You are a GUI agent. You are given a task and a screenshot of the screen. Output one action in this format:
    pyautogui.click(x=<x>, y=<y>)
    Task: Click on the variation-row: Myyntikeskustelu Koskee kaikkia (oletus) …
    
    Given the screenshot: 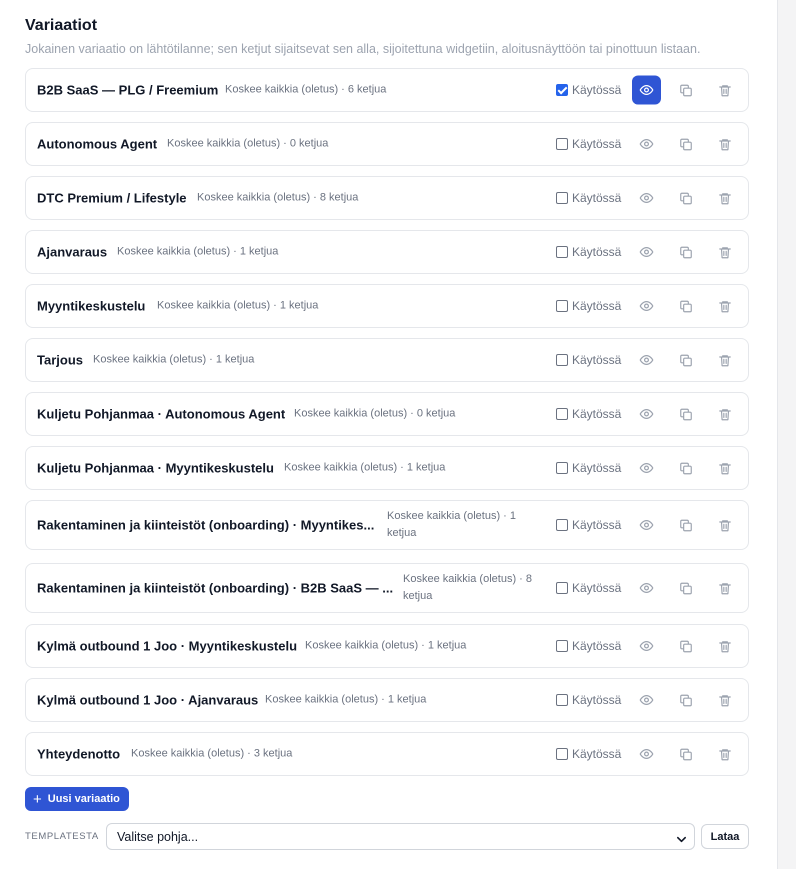 What is the action you would take?
    pyautogui.click(x=387, y=306)
    